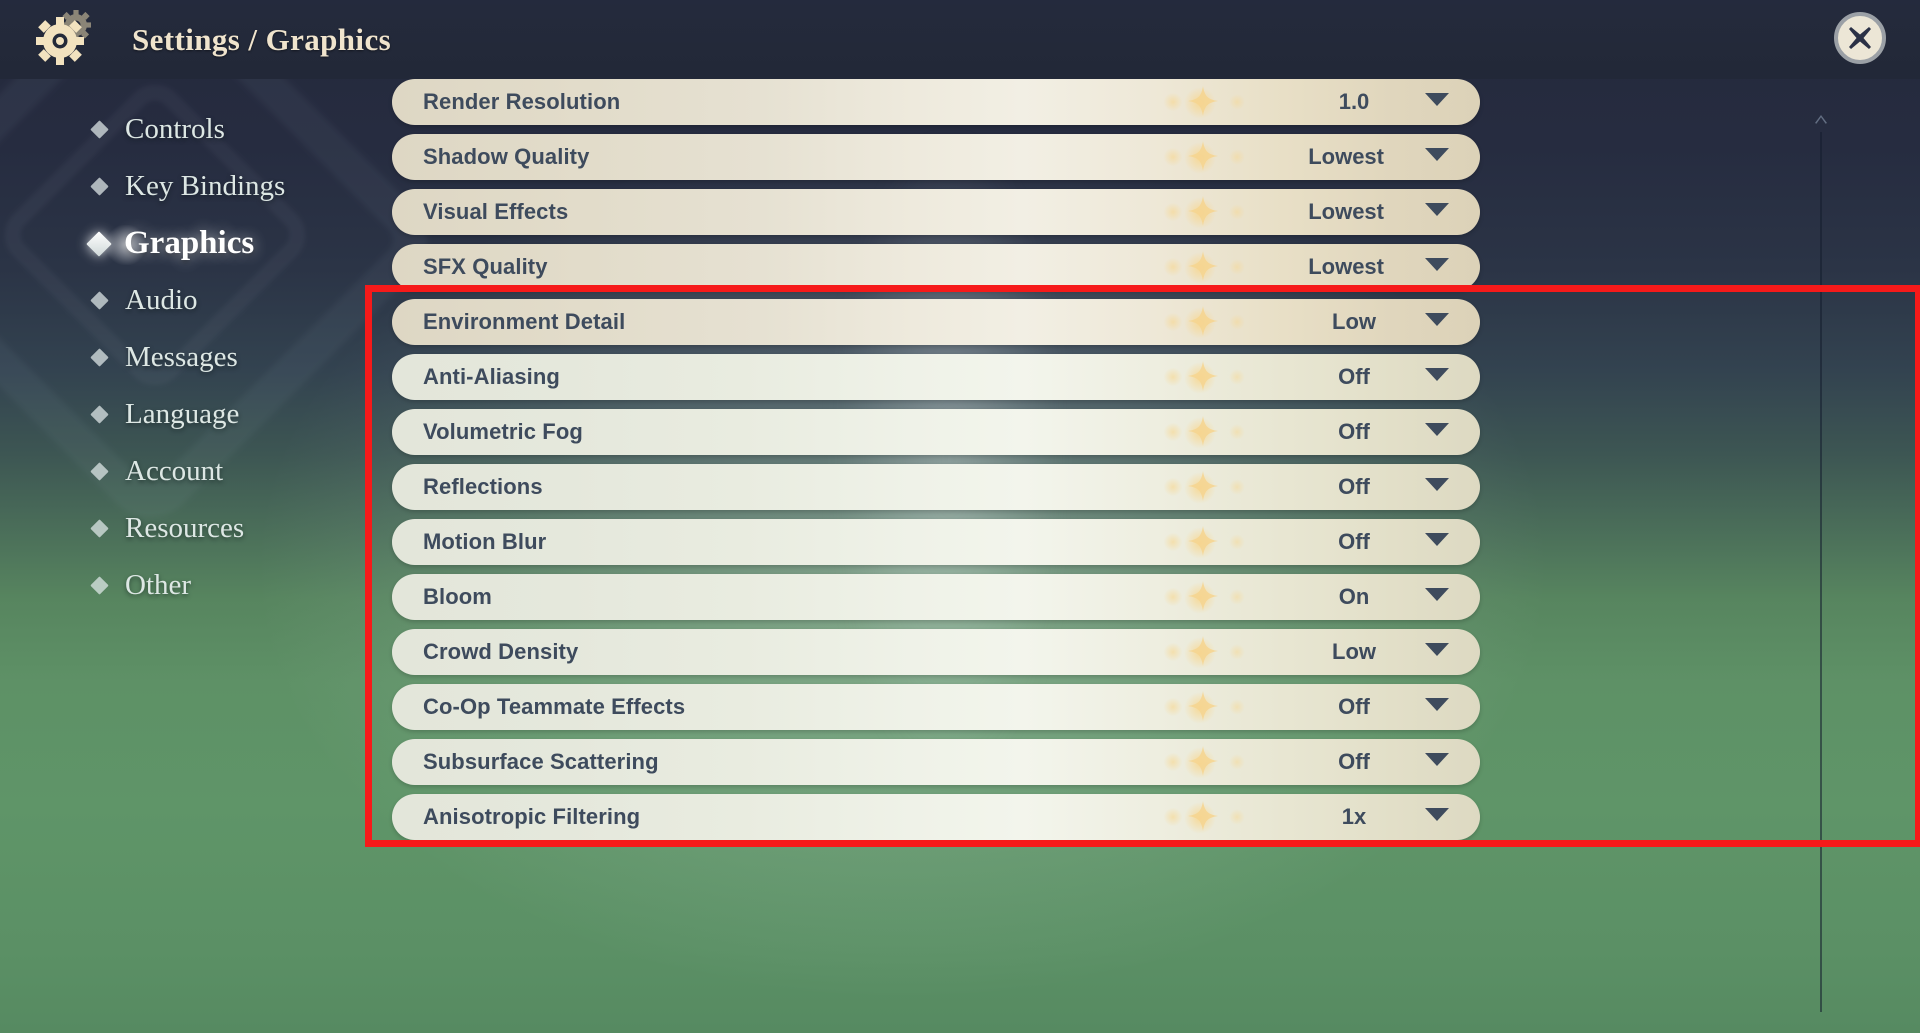 Image resolution: width=1920 pixels, height=1033 pixels. Describe the element at coordinates (182, 414) in the screenshot. I see `sidebar-item-label: Language` at that location.